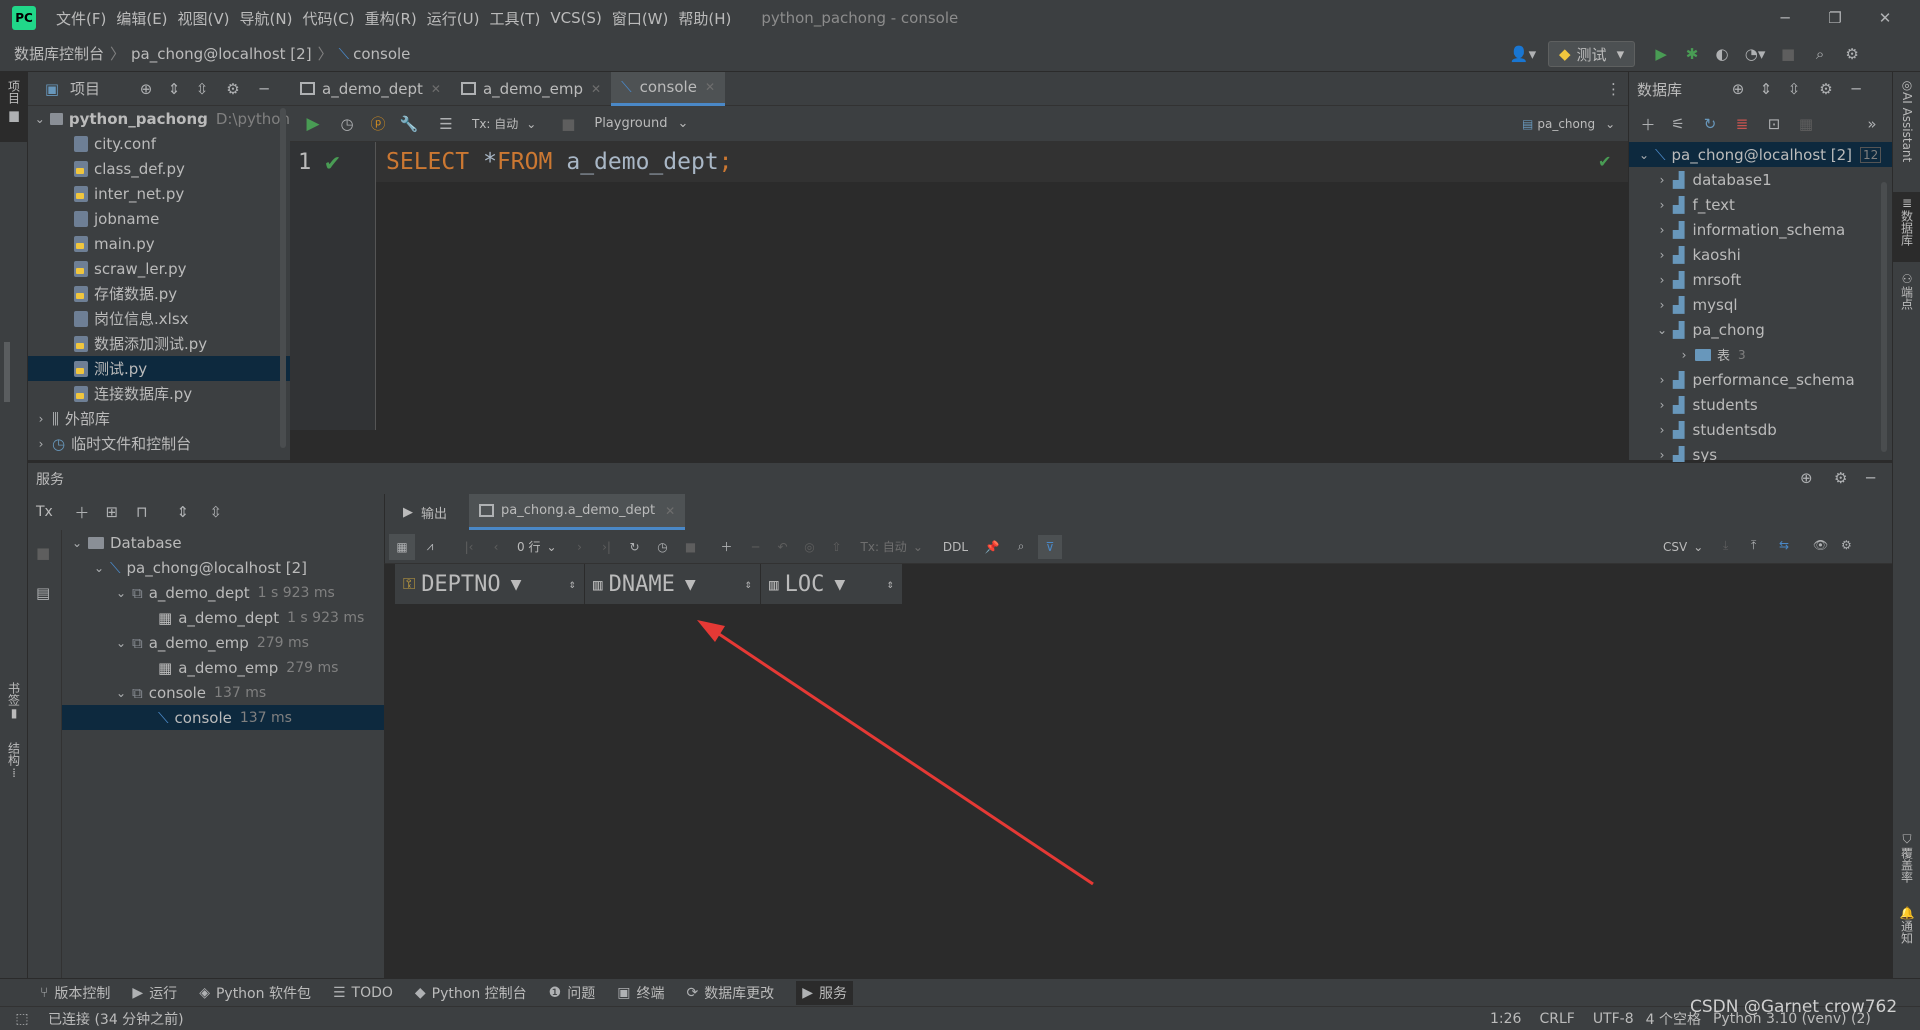  I want to click on connection-node: ⌄ ⟍ pa_chong@localhost [2] 12, so click(1760, 154).